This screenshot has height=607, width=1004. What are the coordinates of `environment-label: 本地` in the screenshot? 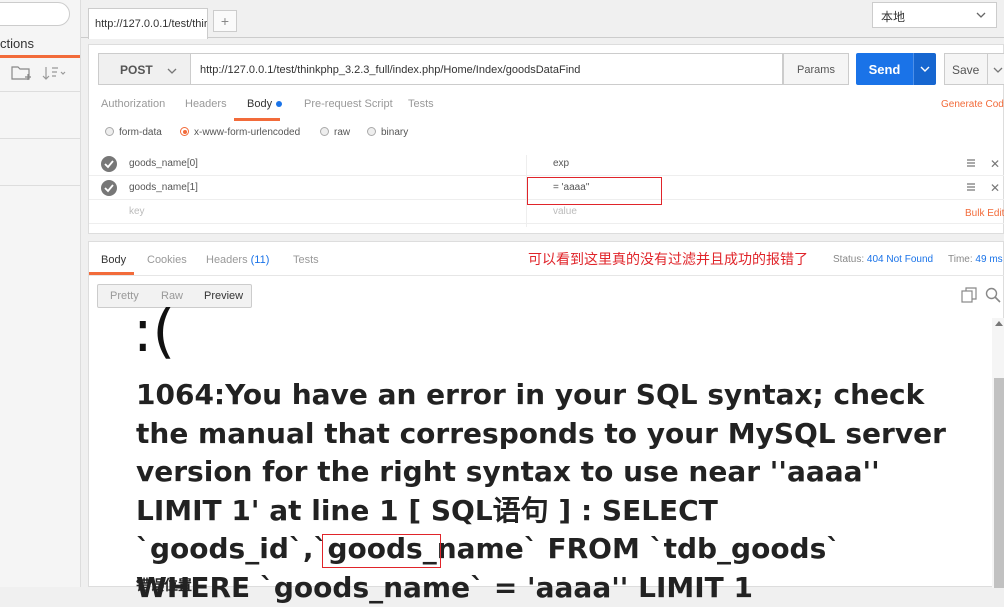 It's located at (893, 17).